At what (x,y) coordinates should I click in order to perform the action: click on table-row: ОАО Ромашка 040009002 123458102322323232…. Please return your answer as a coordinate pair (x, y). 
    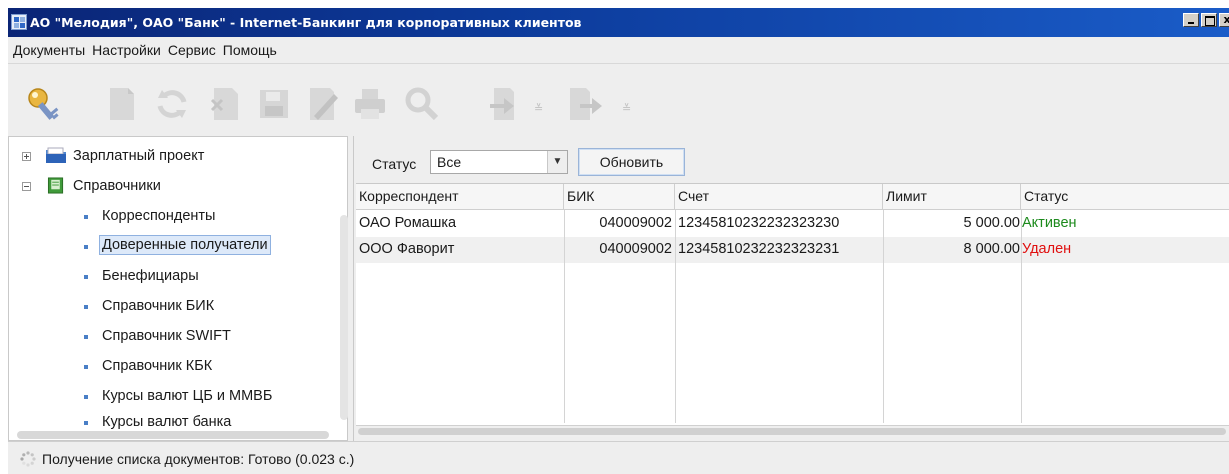
    Looking at the image, I should click on (792, 224).